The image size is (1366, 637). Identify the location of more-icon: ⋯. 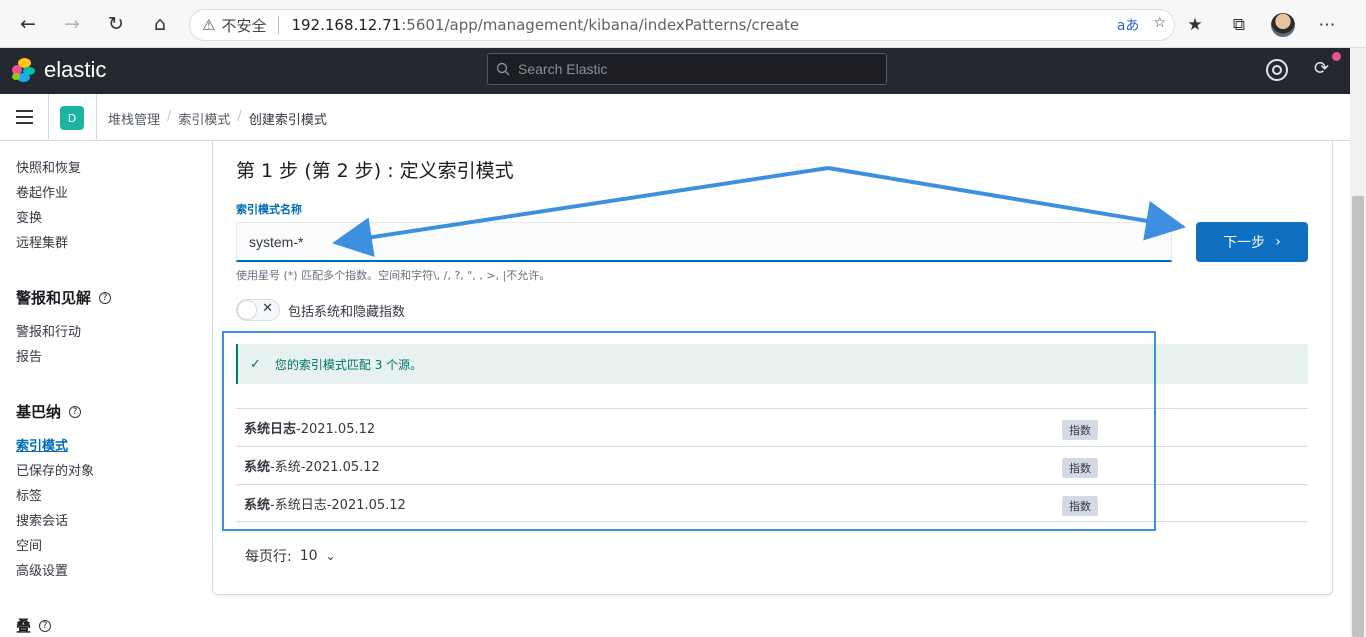
(1327, 25).